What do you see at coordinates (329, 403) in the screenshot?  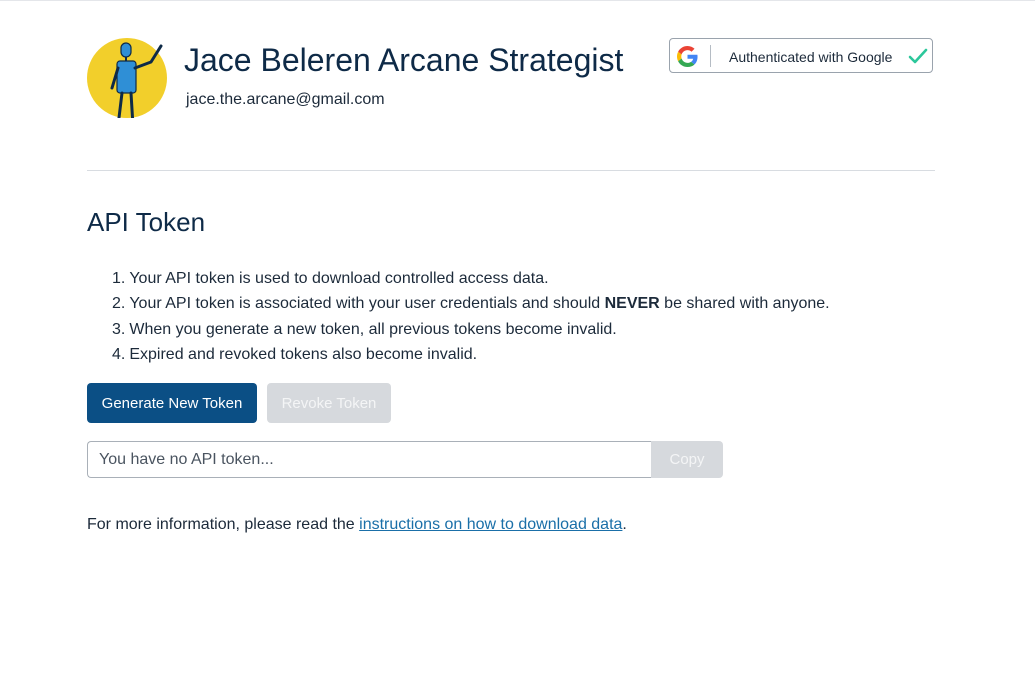 I see `revoke-token-button: Revoke Token` at bounding box center [329, 403].